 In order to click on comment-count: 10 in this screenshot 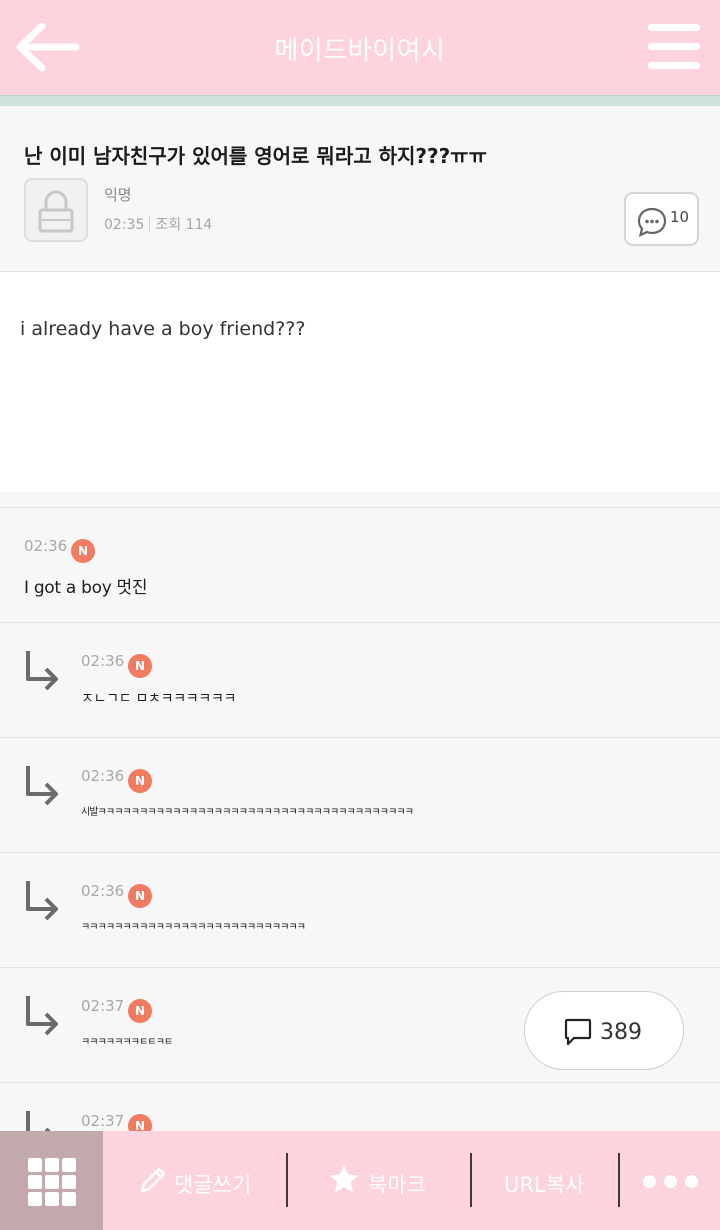, I will do `click(680, 217)`.